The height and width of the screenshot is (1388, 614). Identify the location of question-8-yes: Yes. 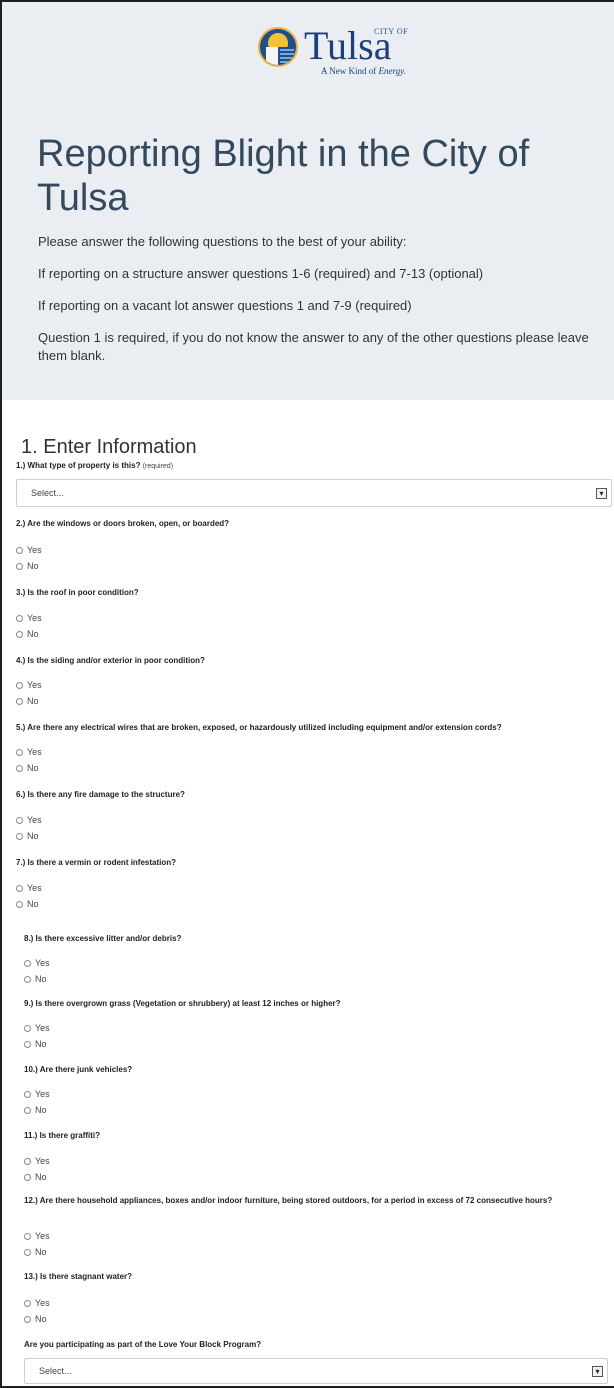
(37, 963).